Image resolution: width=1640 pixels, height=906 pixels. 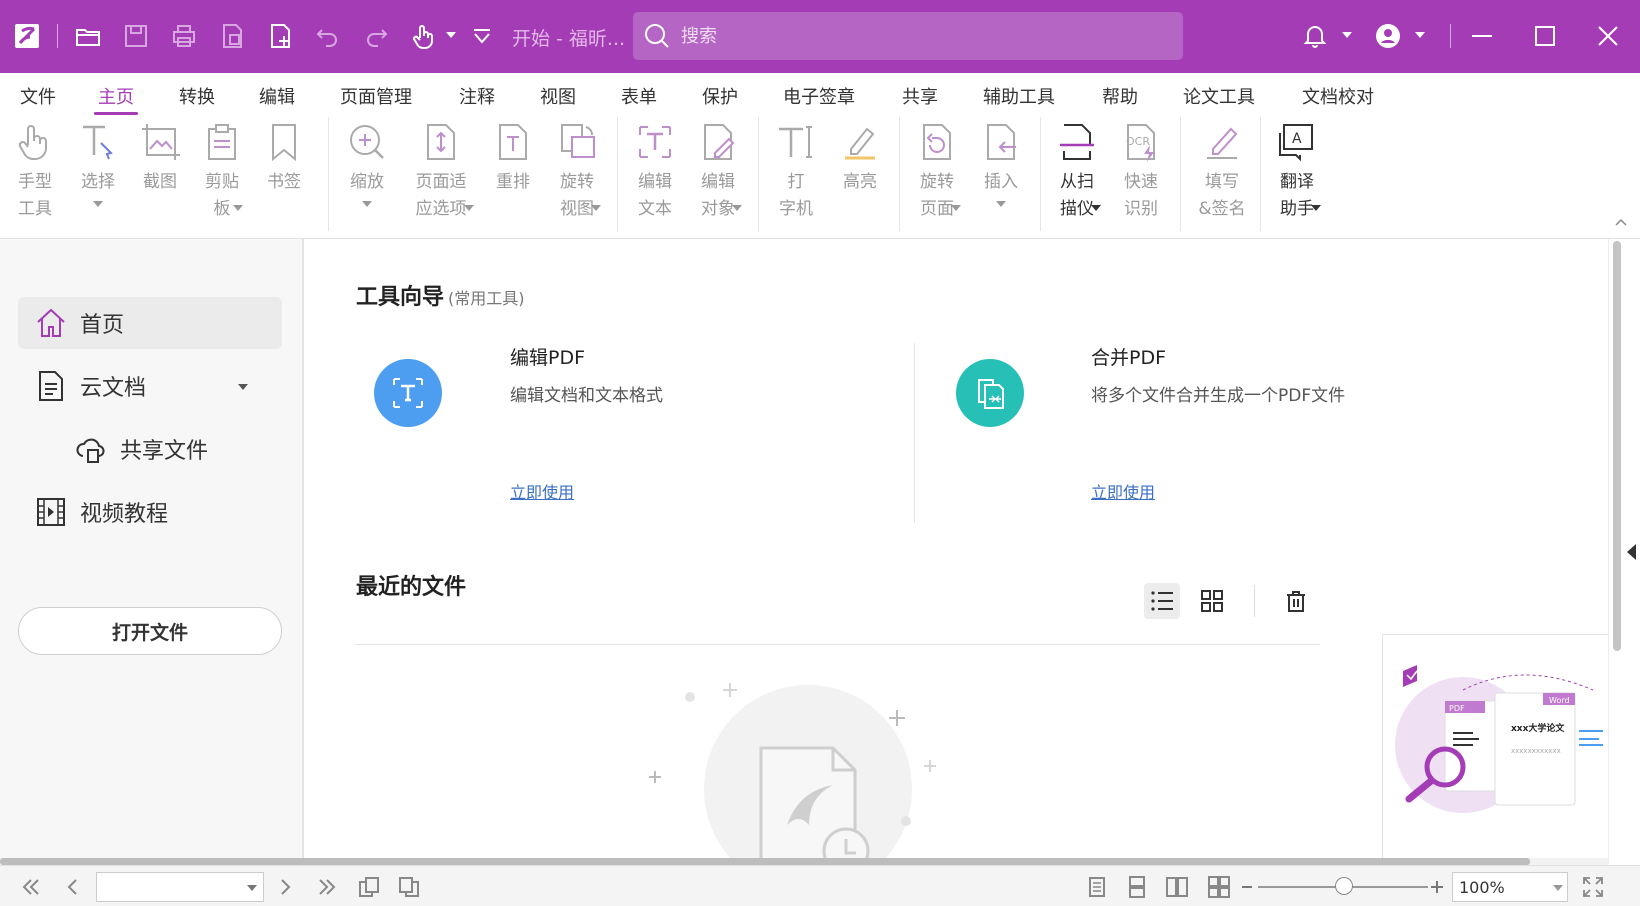 What do you see at coordinates (31, 887) in the screenshot?
I see `first-page-icon` at bounding box center [31, 887].